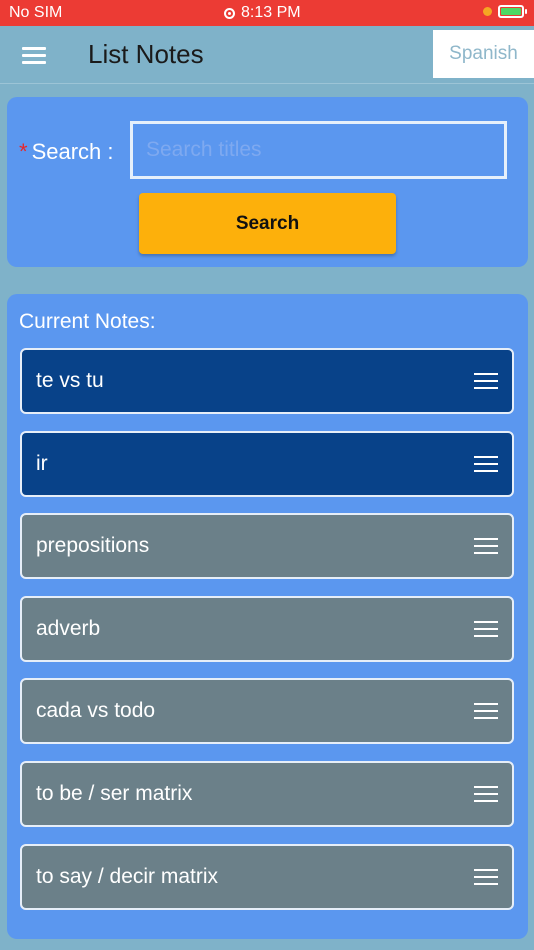 The height and width of the screenshot is (950, 534). Describe the element at coordinates (267, 381) in the screenshot. I see `note-item-te-vs-tu: te vs tu` at that location.